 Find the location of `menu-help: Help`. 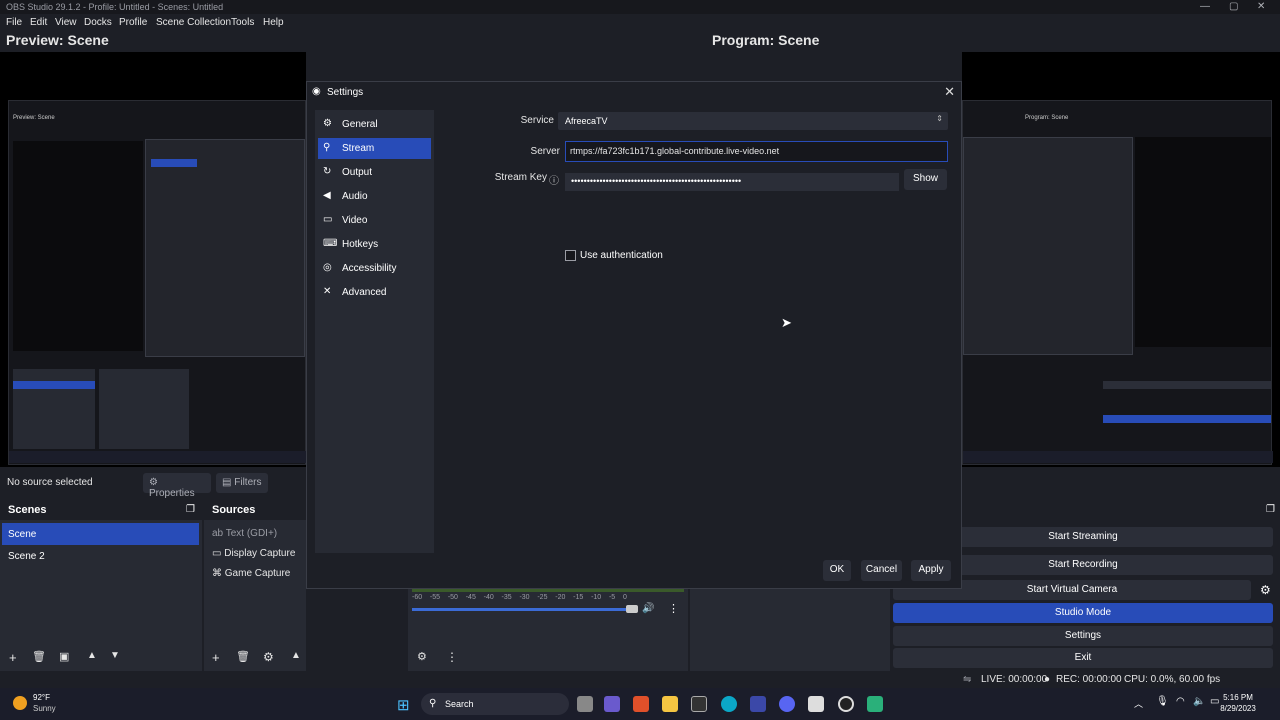

menu-help: Help is located at coordinates (273, 22).